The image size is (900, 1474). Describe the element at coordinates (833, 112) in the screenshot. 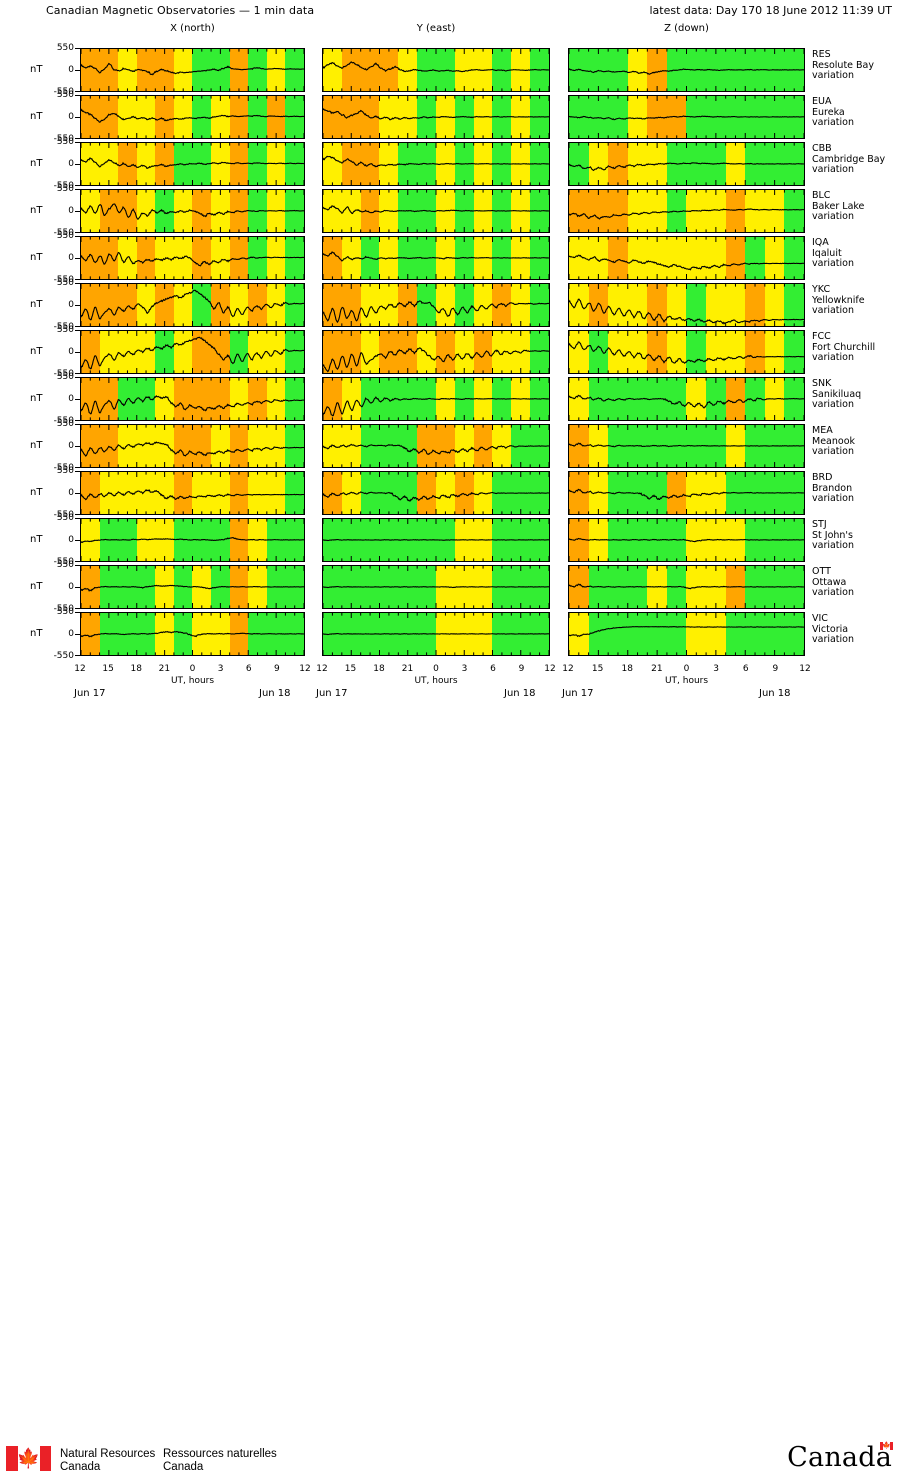

I see `station-label-eua: EUA Eureka variation` at that location.